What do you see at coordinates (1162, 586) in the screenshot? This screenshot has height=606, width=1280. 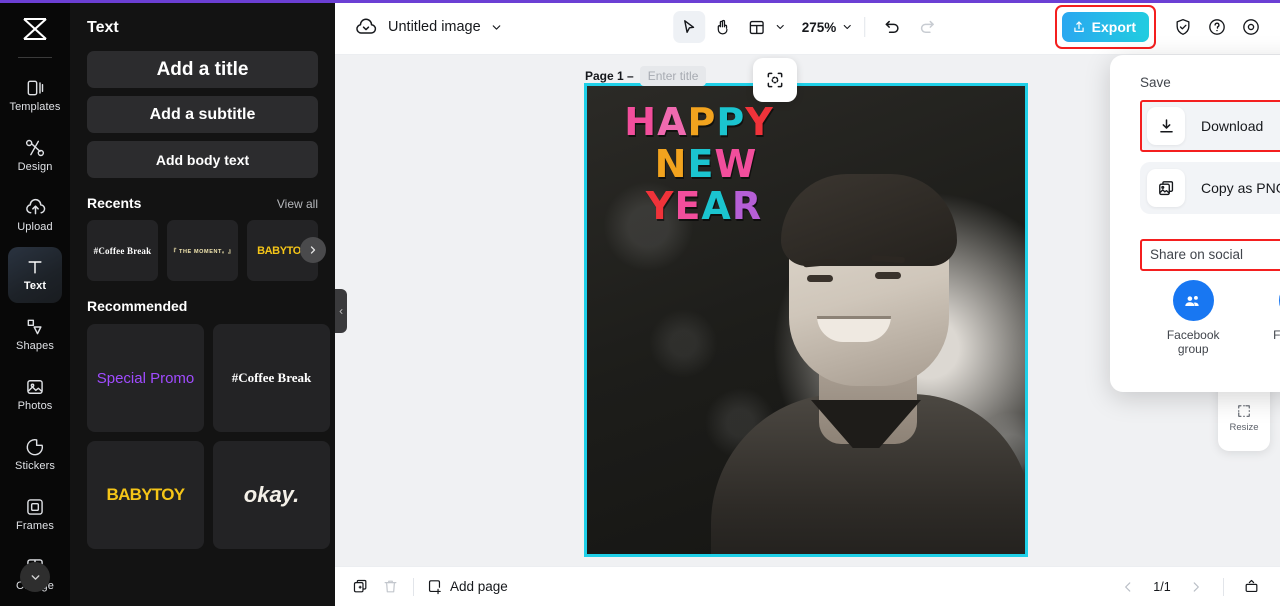 I see `page-indicator: 1/1` at bounding box center [1162, 586].